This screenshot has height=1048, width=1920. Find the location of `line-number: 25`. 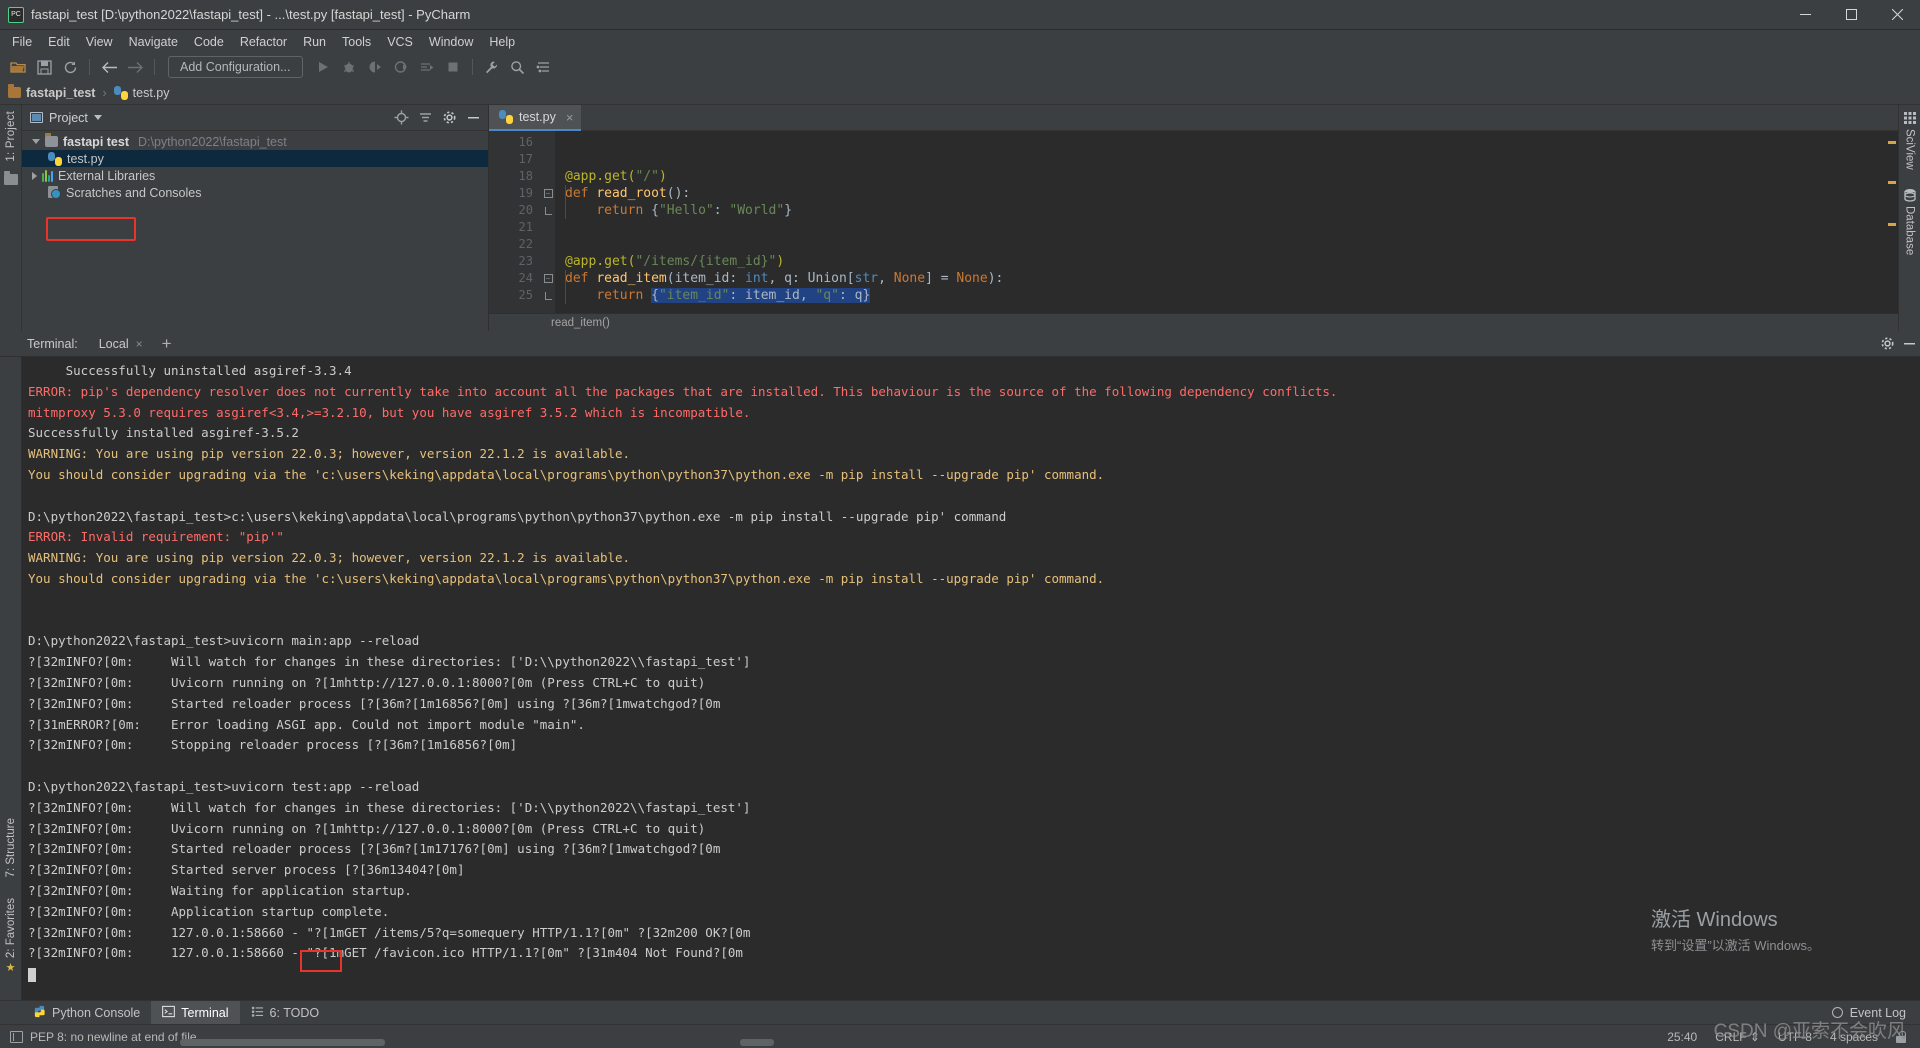

line-number: 25 is located at coordinates (525, 295).